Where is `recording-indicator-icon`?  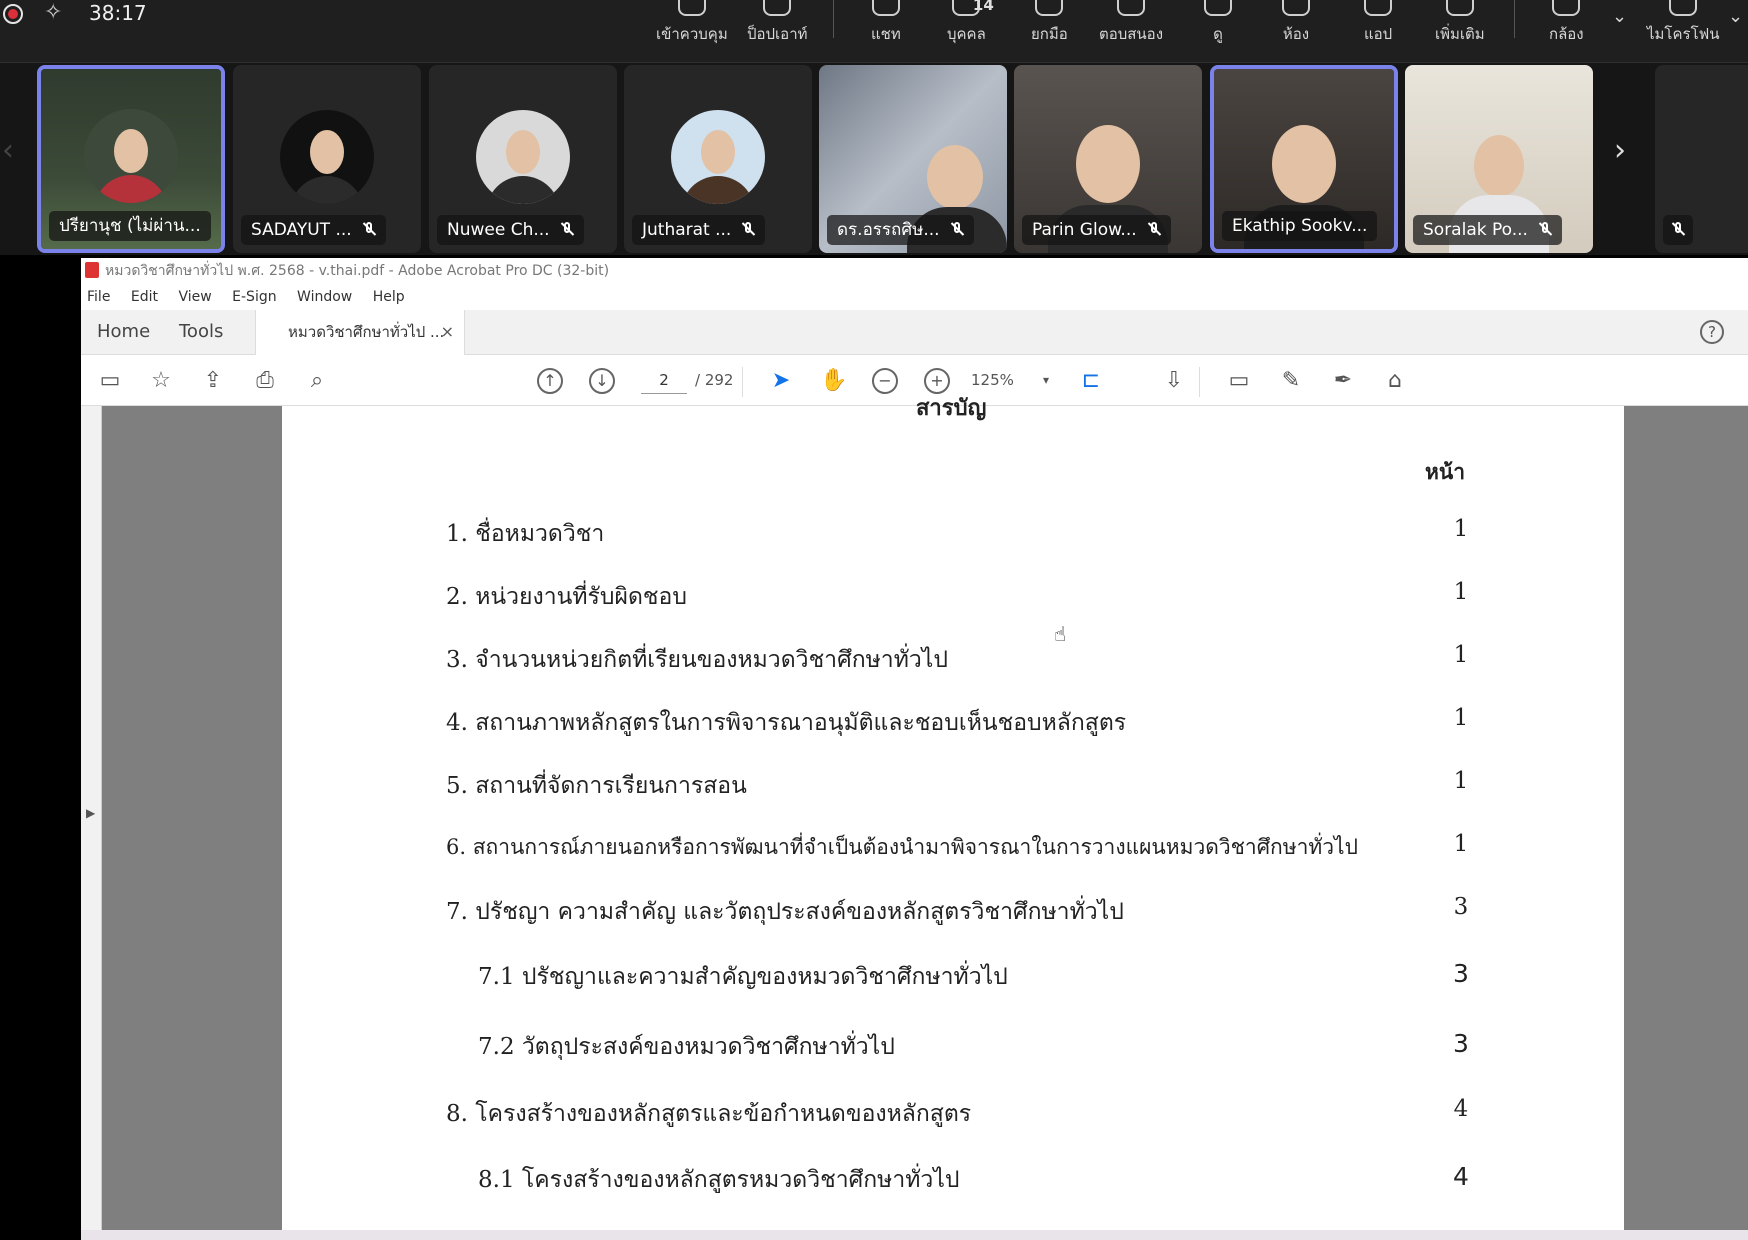
recording-indicator-icon is located at coordinates (13, 14).